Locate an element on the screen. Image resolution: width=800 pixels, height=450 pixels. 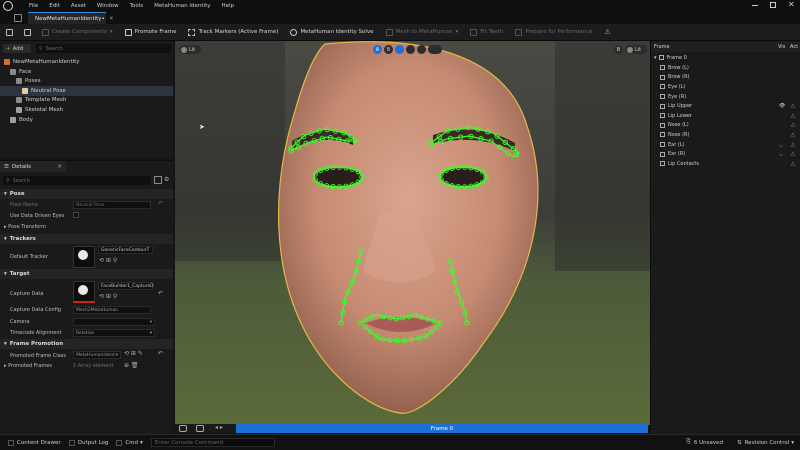
curve-row: Brow (R) is located at coordinates (725, 78).